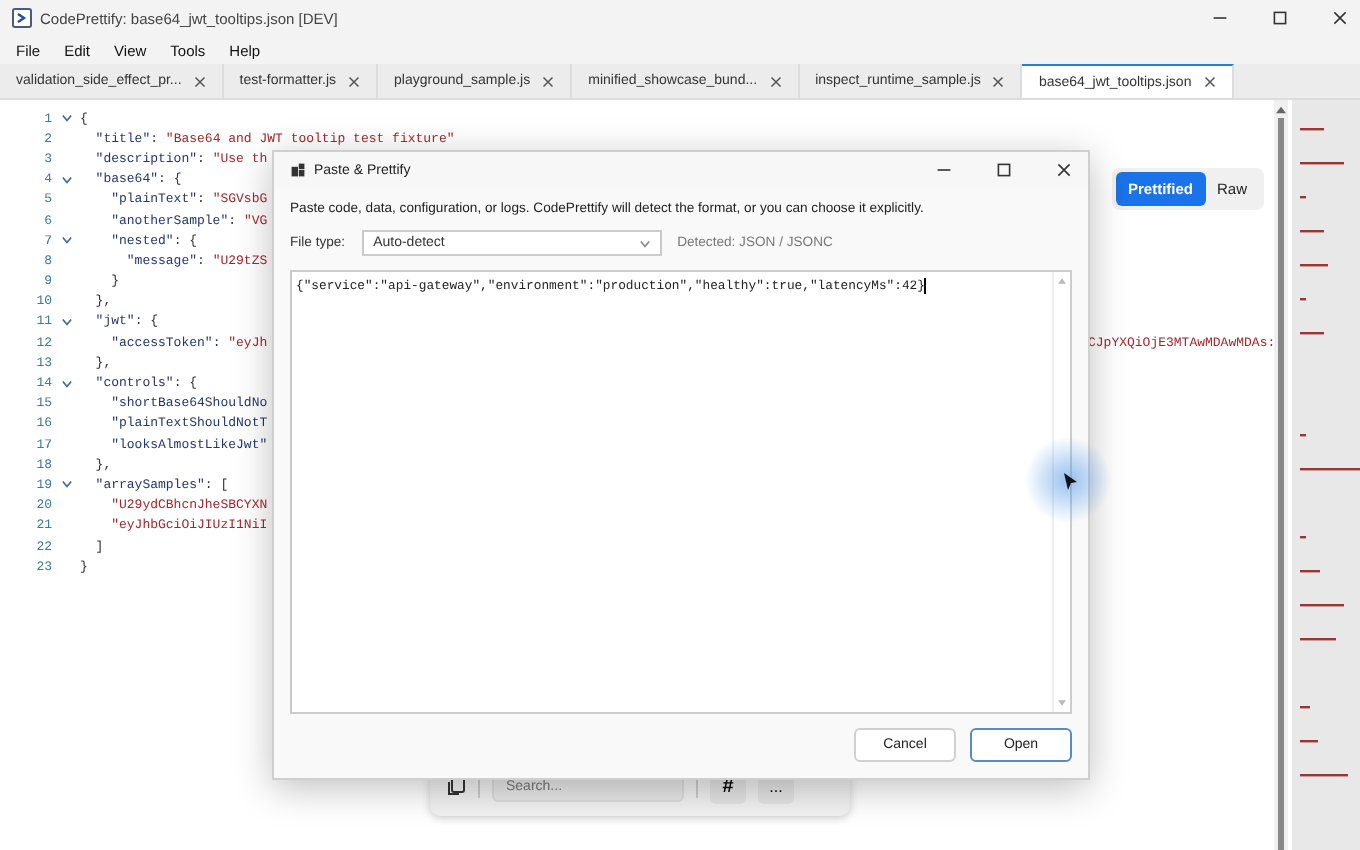 The height and width of the screenshot is (850, 1360). What do you see at coordinates (298, 170) in the screenshot?
I see `paste-icon` at bounding box center [298, 170].